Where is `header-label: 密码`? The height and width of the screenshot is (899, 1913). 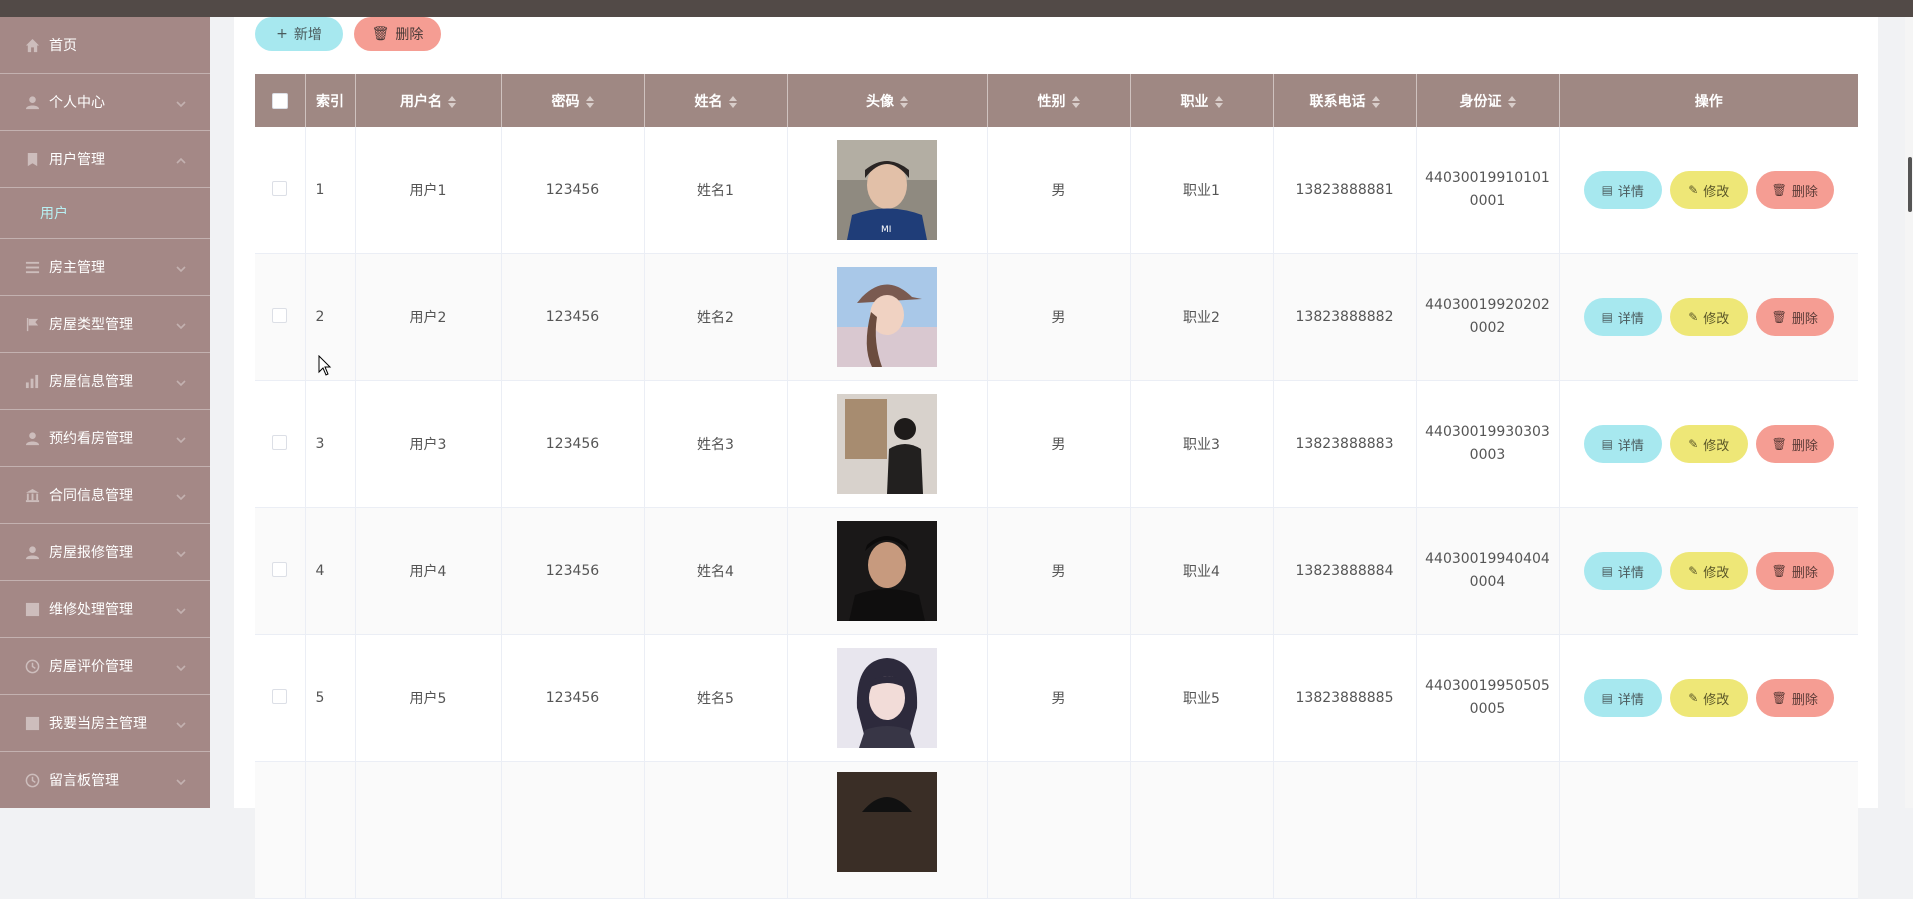 header-label: 密码 is located at coordinates (565, 101).